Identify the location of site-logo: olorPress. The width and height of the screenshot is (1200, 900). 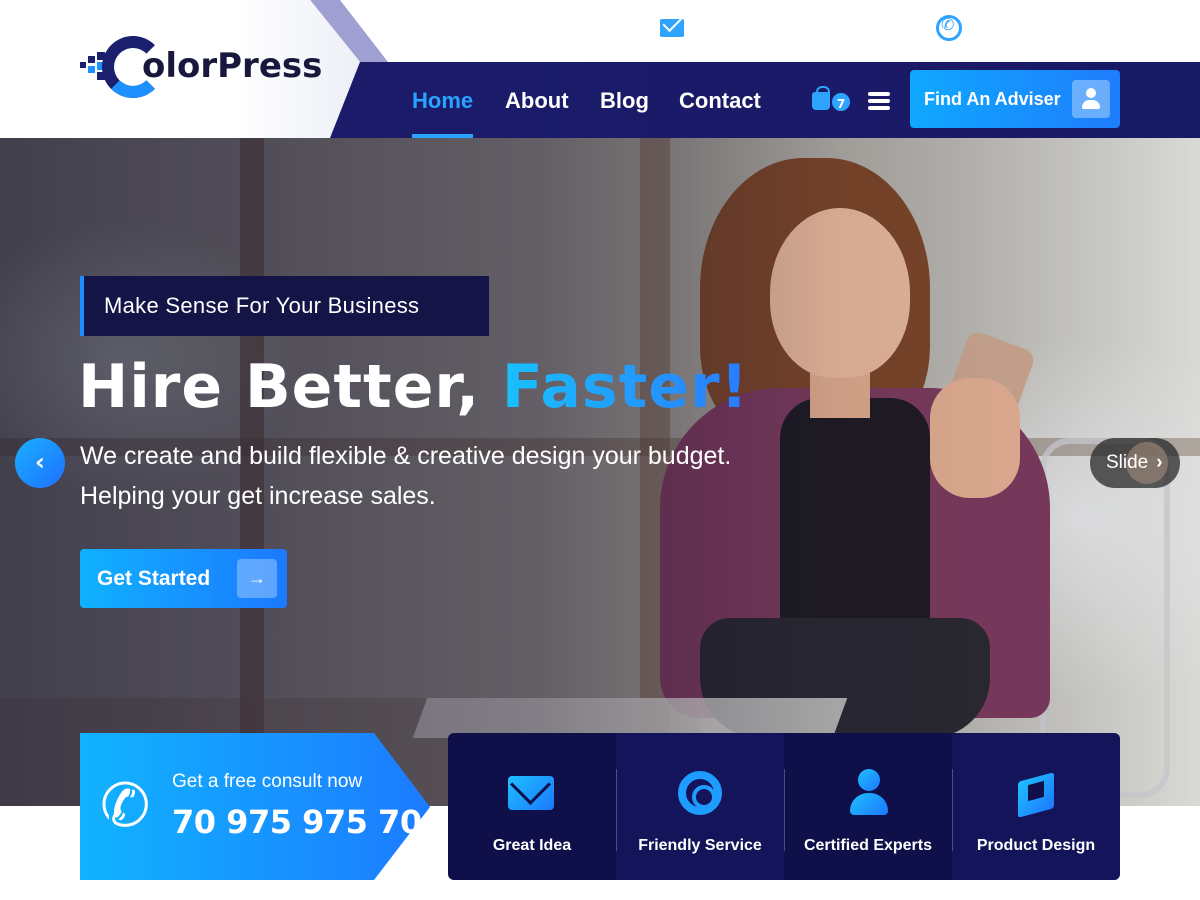
(201, 67).